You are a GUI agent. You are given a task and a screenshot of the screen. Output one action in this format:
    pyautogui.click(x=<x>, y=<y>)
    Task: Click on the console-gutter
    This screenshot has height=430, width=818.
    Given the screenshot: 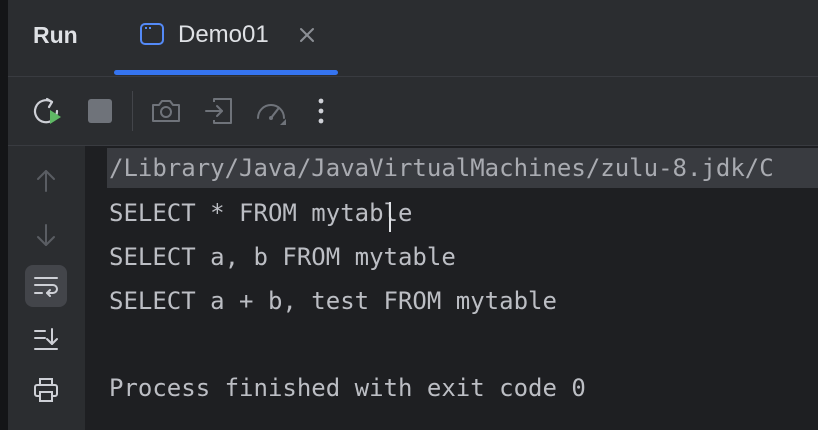 What is the action you would take?
    pyautogui.click(x=46, y=288)
    